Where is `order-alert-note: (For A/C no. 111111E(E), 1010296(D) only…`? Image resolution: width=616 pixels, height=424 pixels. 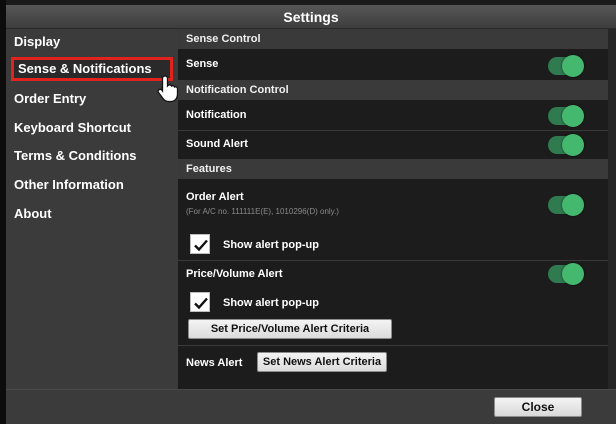 order-alert-note: (For A/C no. 111111E(E), 1010296(D) only… is located at coordinates (262, 211).